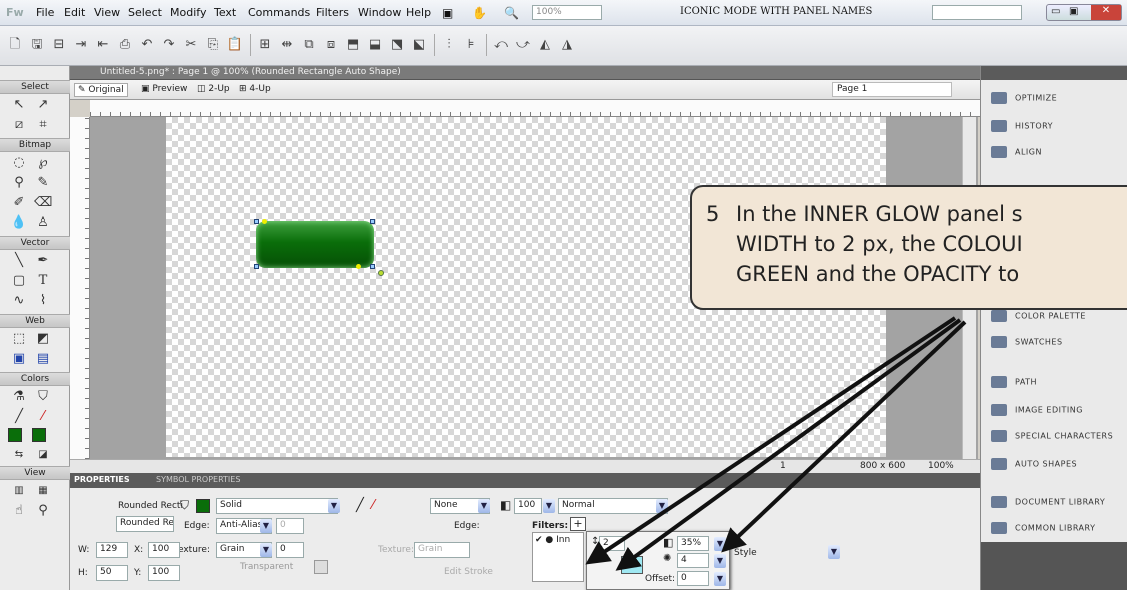  Describe the element at coordinates (713, 214) in the screenshot. I see `callout-step-number: 5` at that location.